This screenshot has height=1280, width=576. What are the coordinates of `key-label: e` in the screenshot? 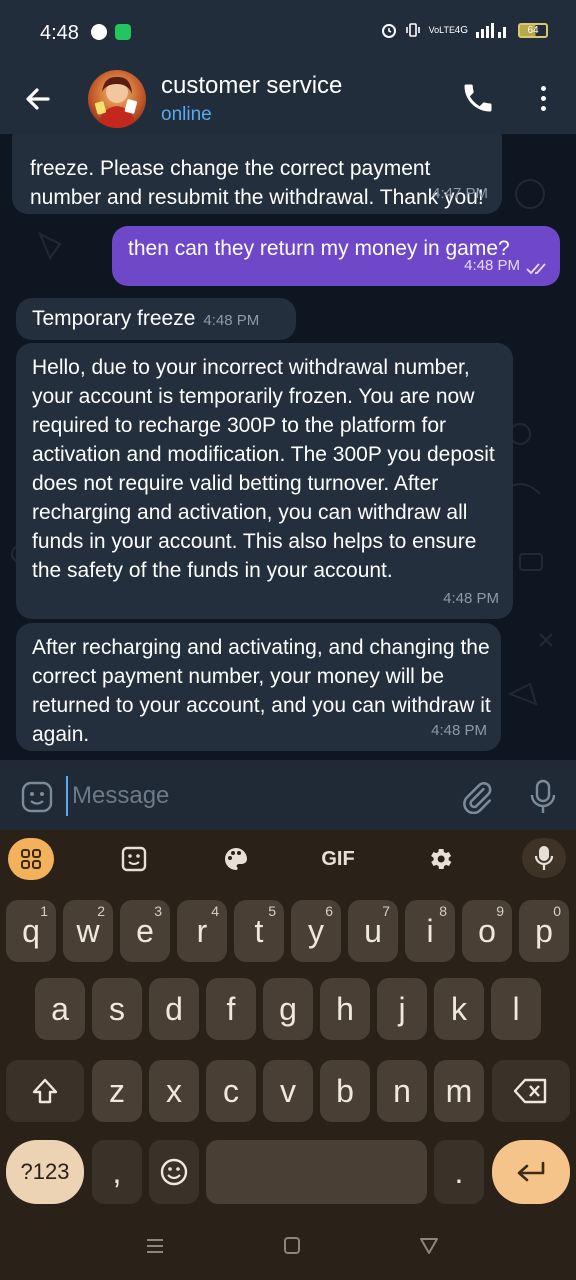 It's located at (145, 930).